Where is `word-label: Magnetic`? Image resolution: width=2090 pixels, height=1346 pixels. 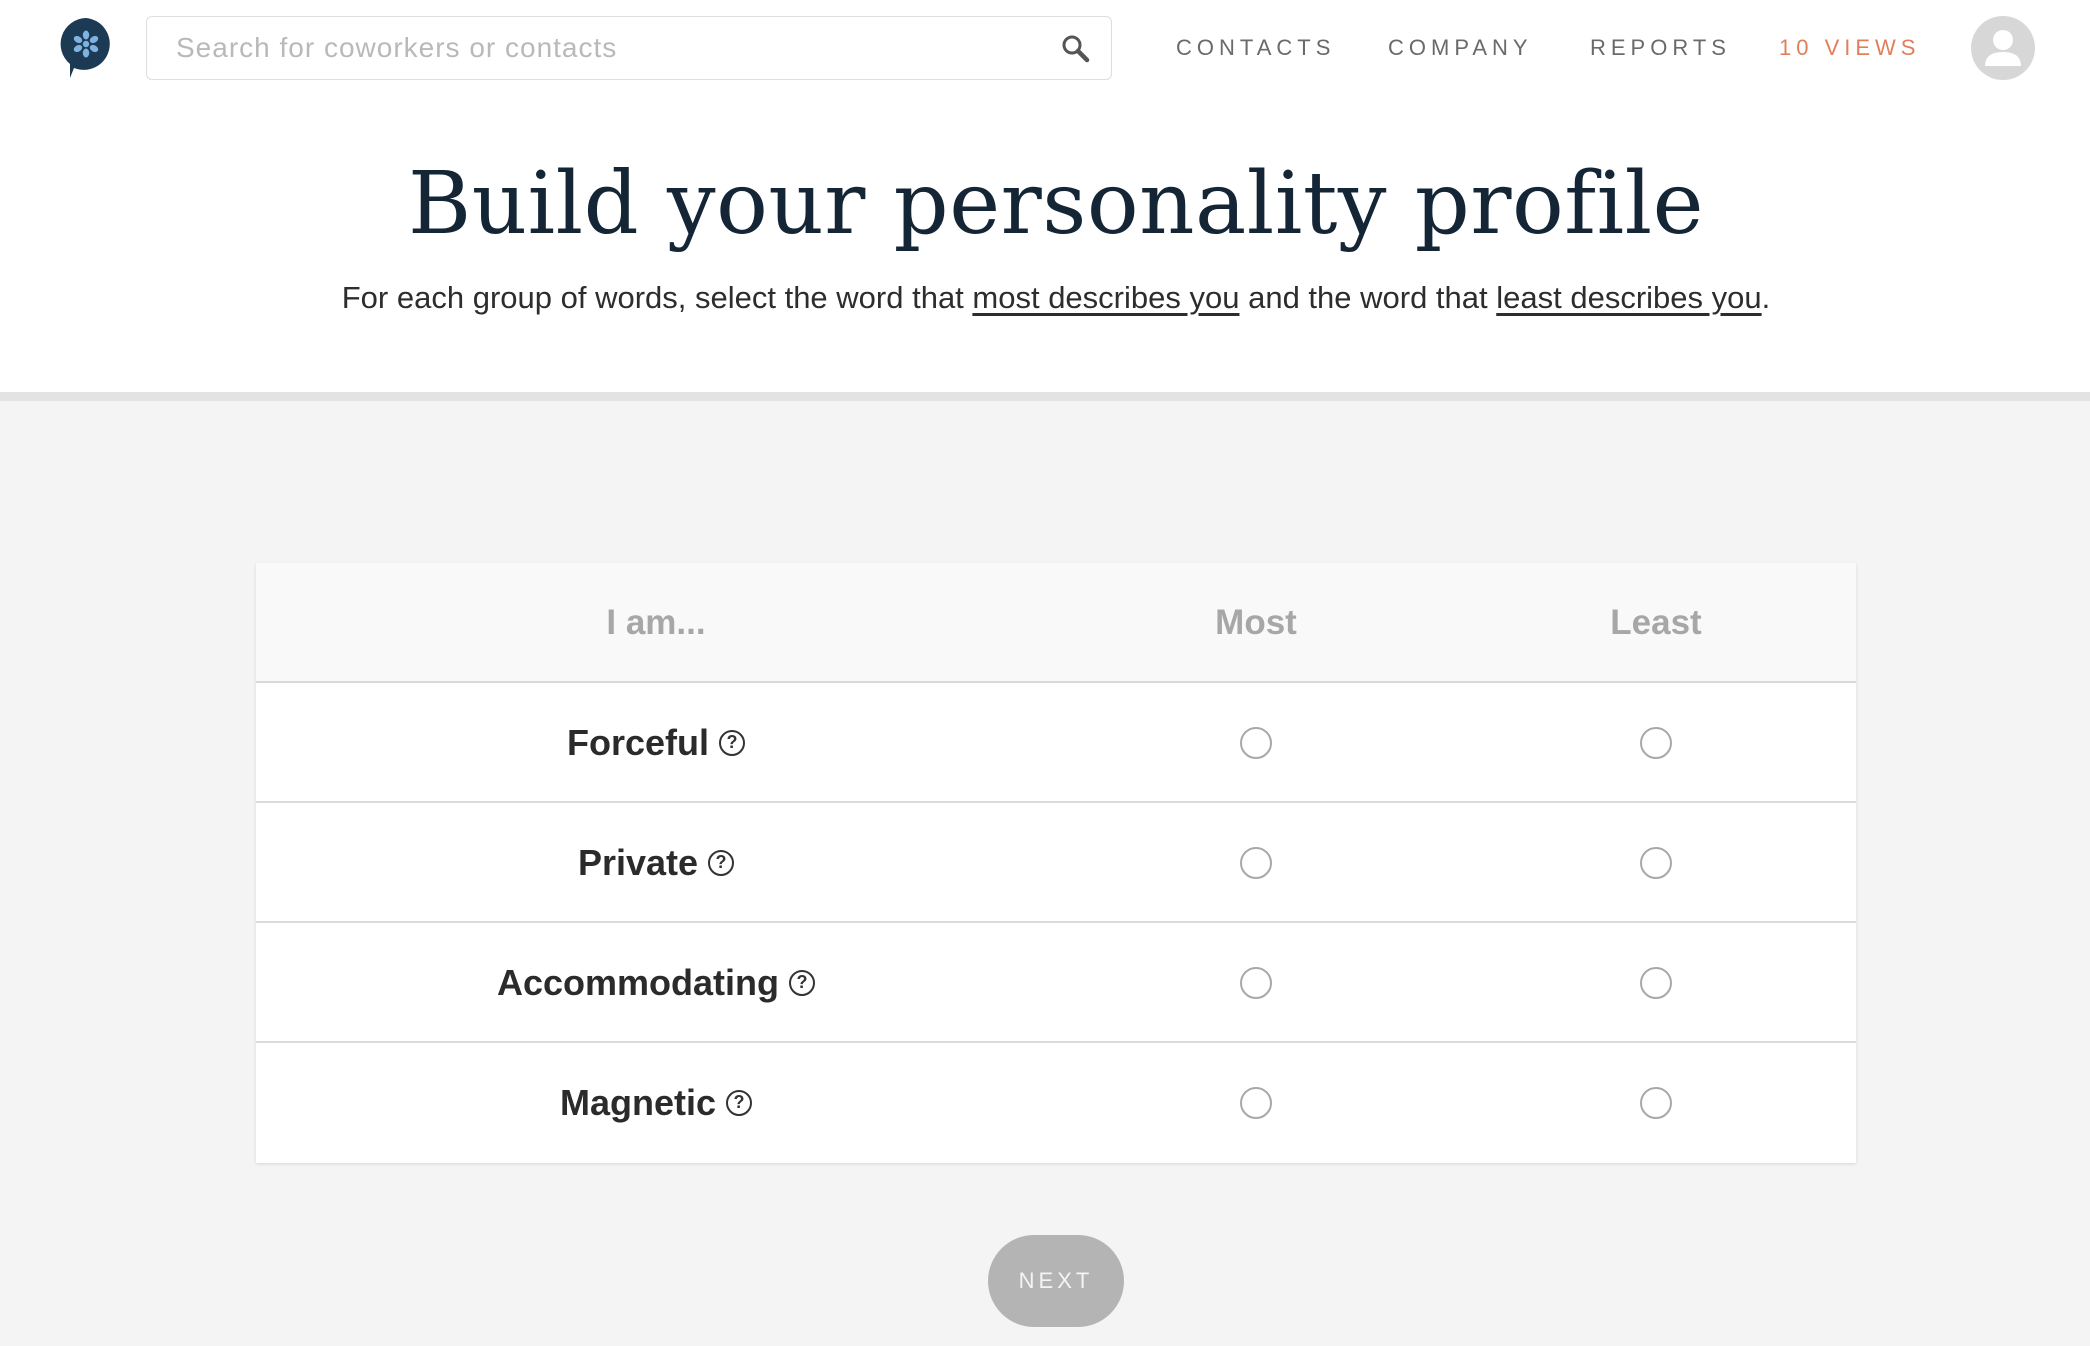 word-label: Magnetic is located at coordinates (638, 1102).